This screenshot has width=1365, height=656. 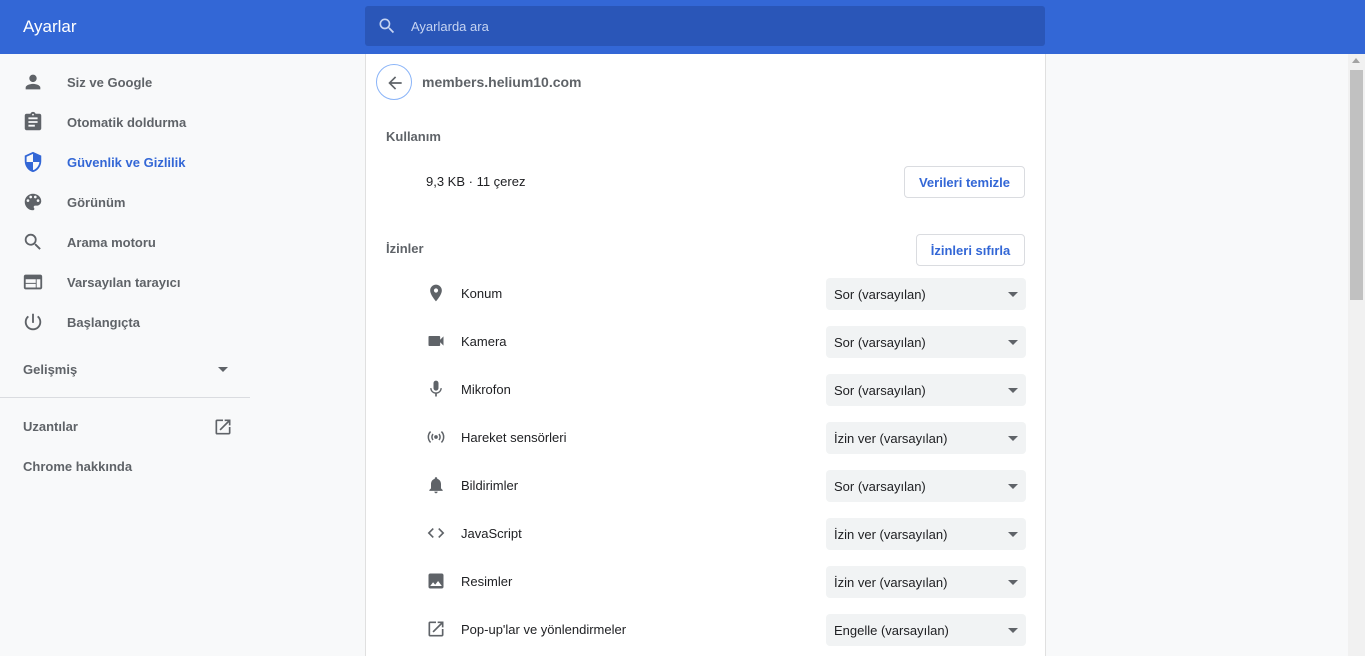 I want to click on permission-row-location: Konum Sor (varsayılan), so click(x=705, y=294).